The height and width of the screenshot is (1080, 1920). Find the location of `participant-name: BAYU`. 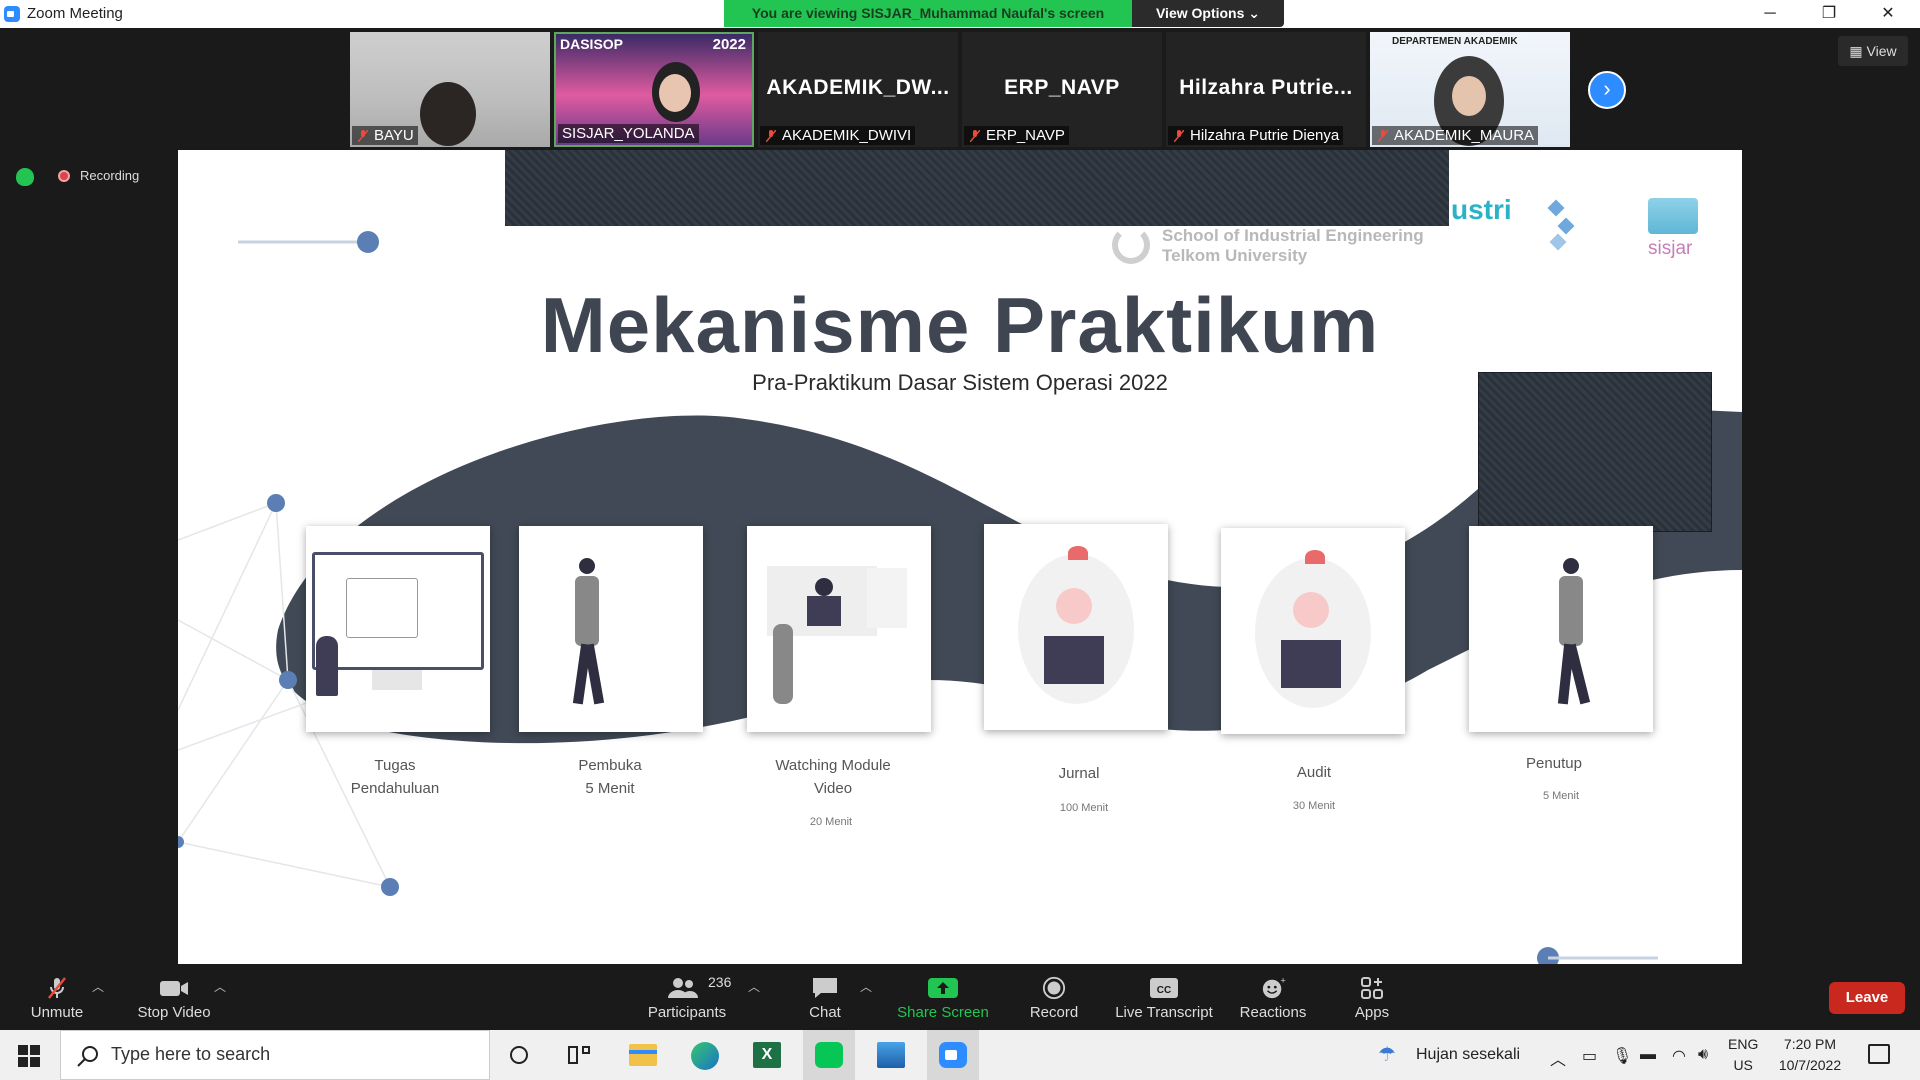

participant-name: BAYU is located at coordinates (385, 135).